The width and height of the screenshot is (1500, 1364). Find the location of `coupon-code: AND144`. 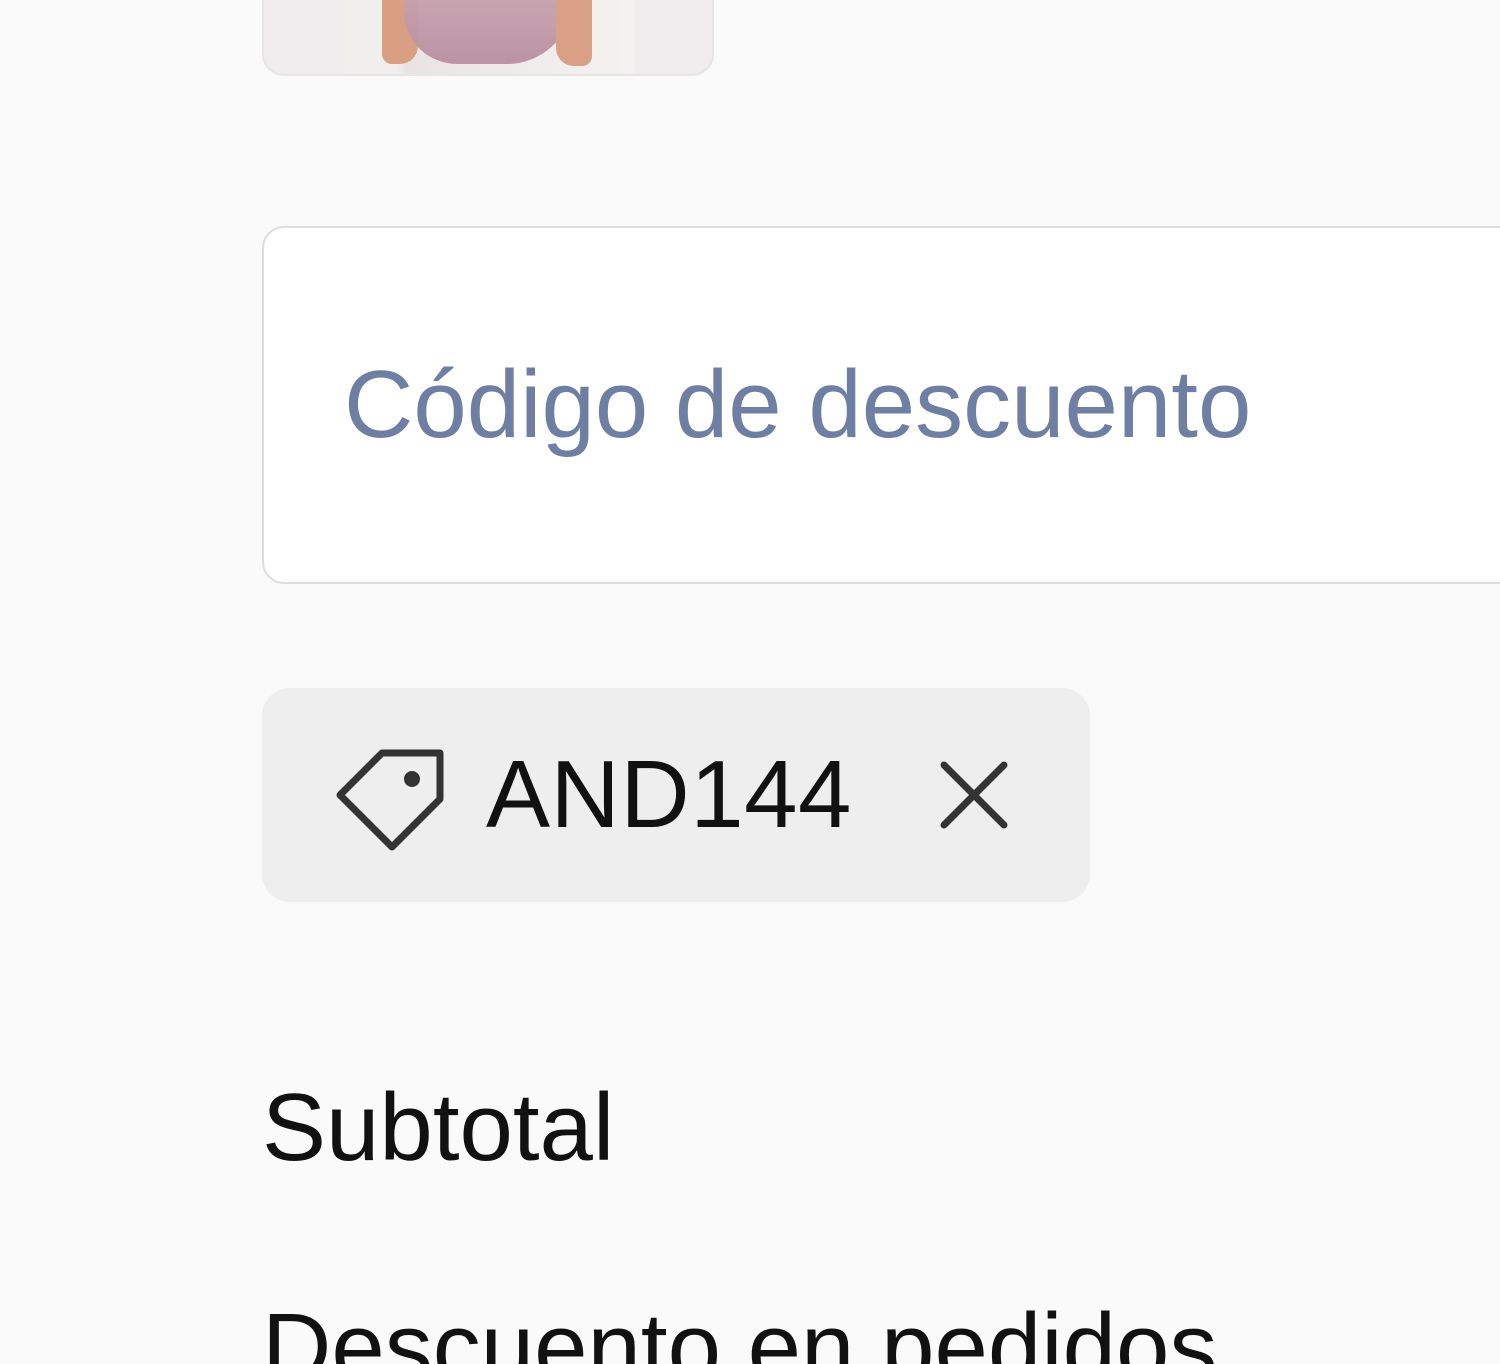

coupon-code: AND144 is located at coordinates (669, 794).